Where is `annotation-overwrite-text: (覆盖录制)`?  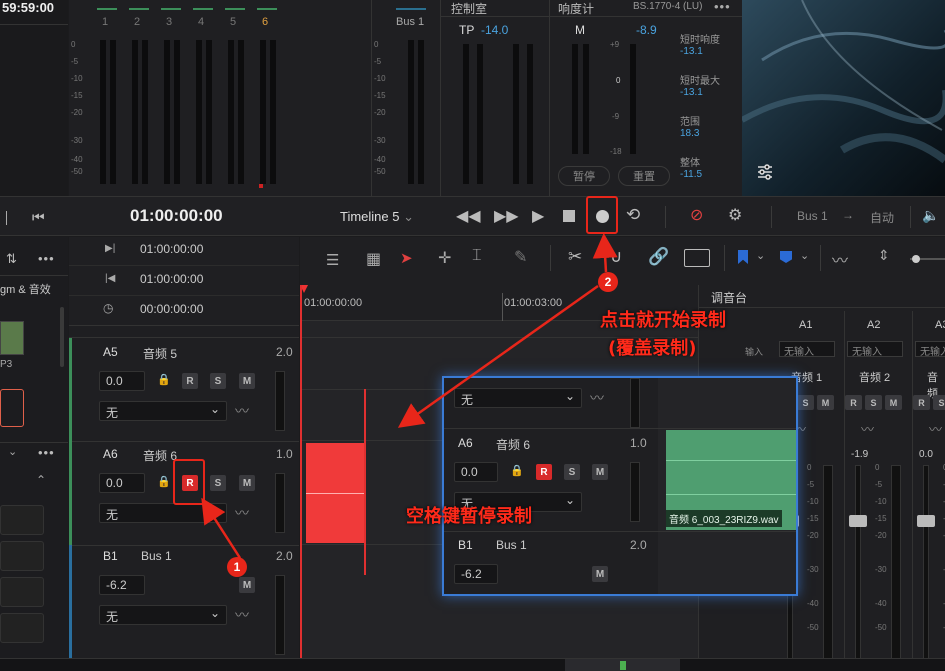
annotation-overwrite-text: (覆盖录制) is located at coordinates (652, 348).